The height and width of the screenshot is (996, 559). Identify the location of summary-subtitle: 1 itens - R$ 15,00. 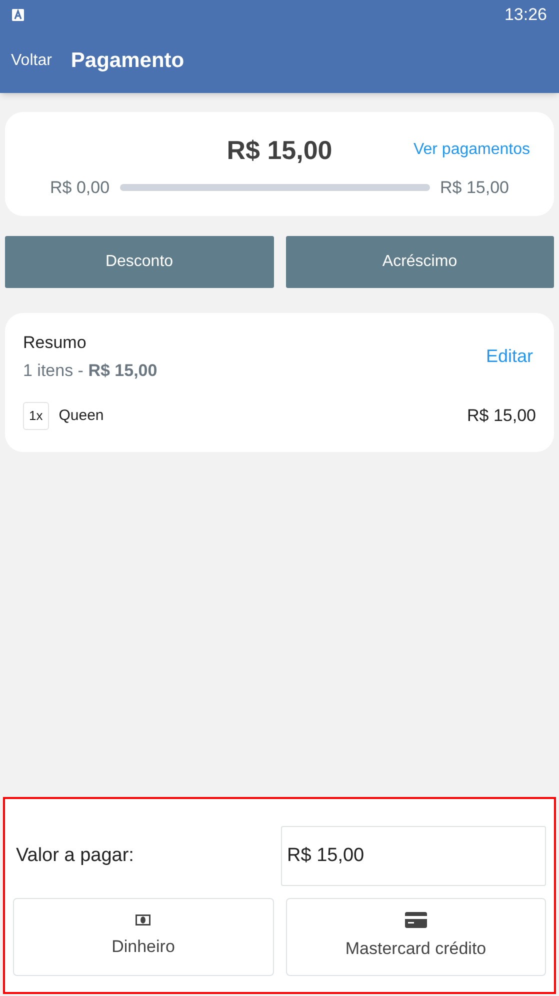
(90, 371).